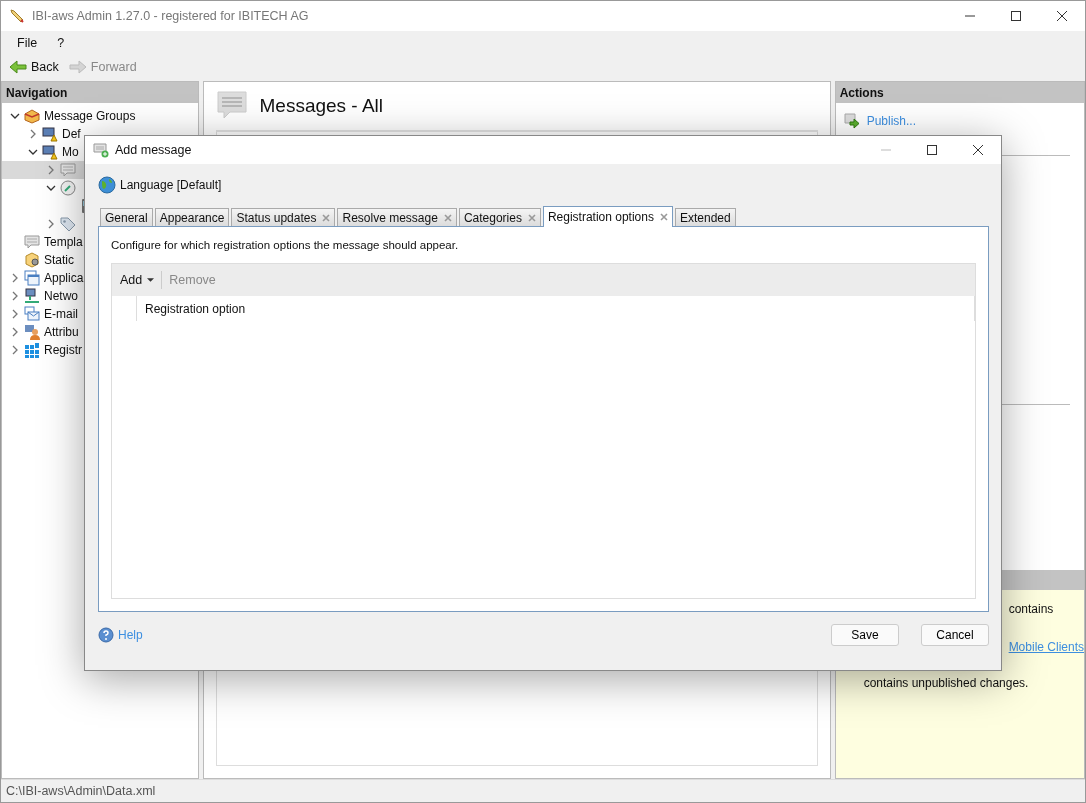  Describe the element at coordinates (59, 260) in the screenshot. I see `tree-item-label: Static` at that location.